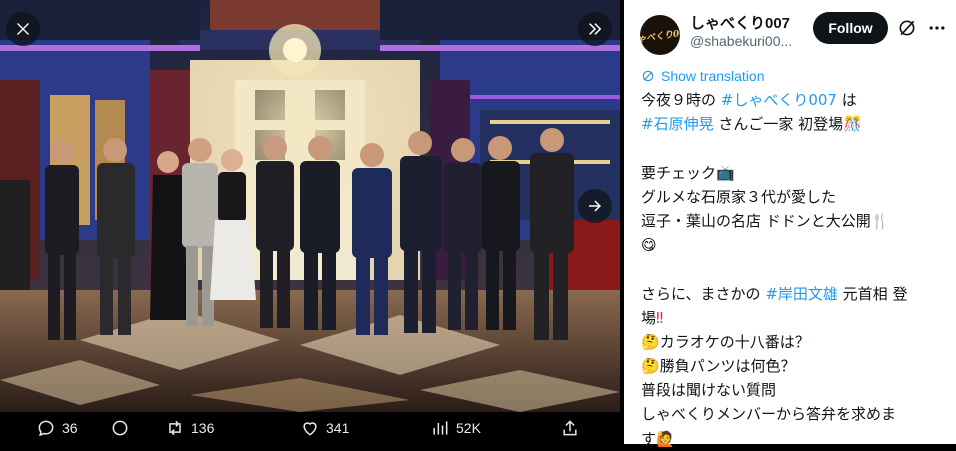 The image size is (956, 451). I want to click on text-l9: カラオケの十八番は？, so click(734, 341).